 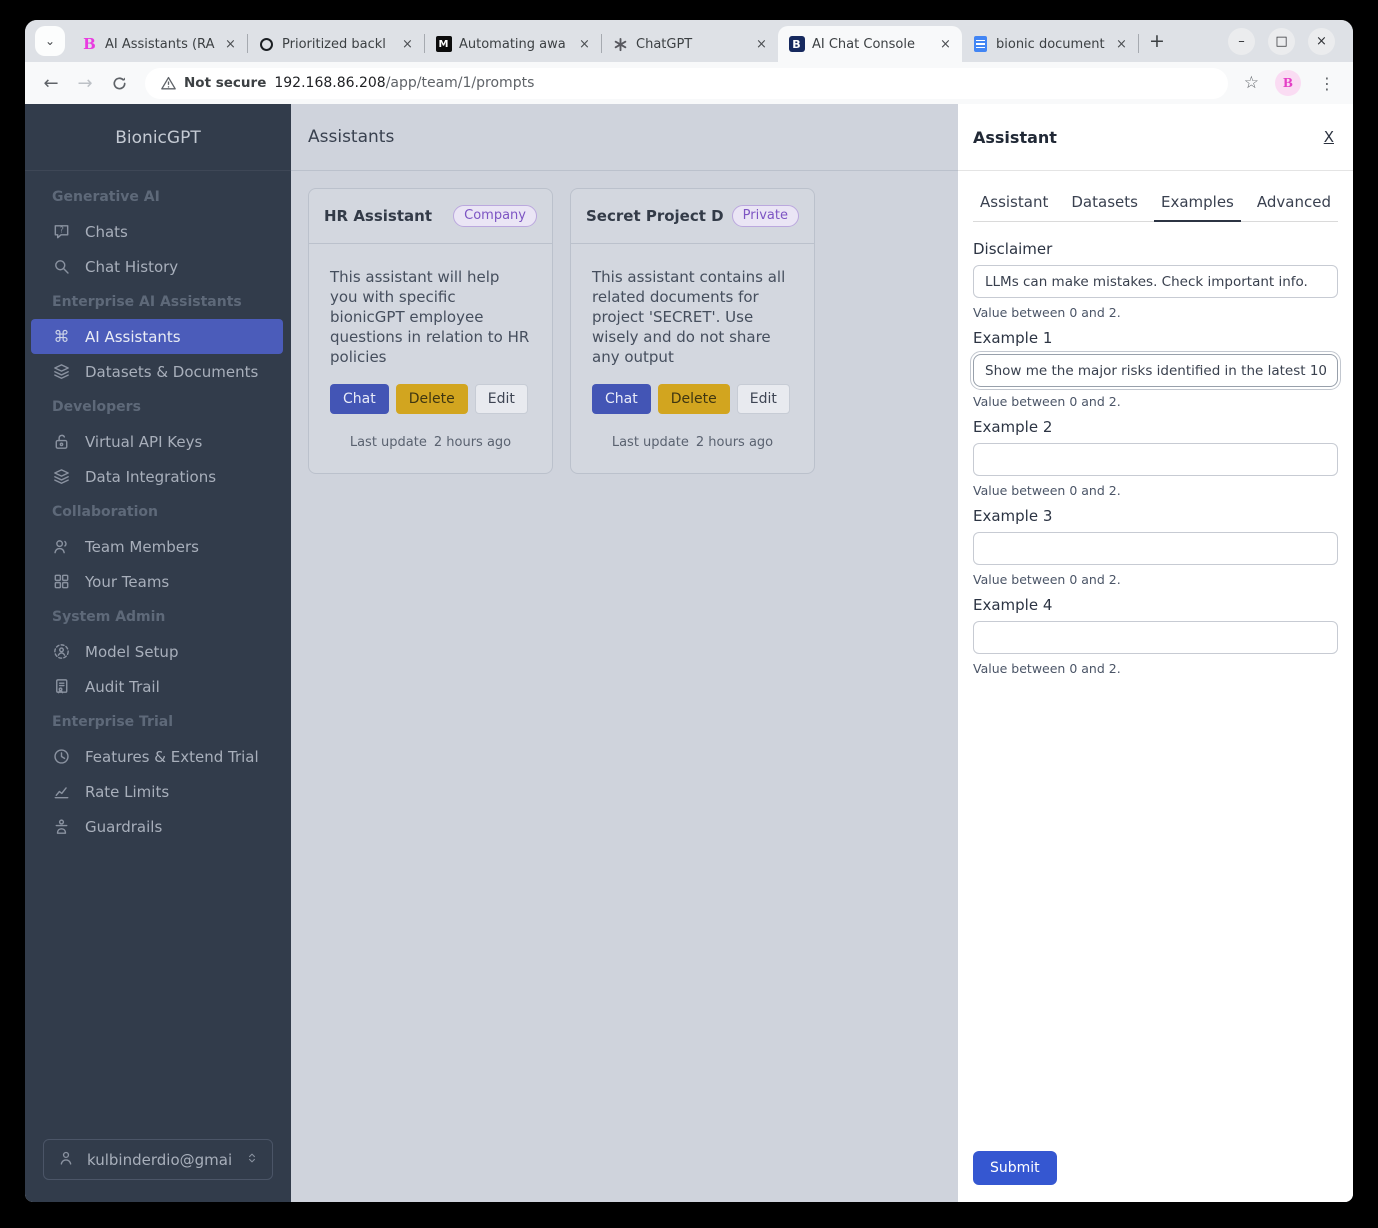 What do you see at coordinates (89, 44) in the screenshot?
I see `bionicgpt-pink-b-favicon: B` at bounding box center [89, 44].